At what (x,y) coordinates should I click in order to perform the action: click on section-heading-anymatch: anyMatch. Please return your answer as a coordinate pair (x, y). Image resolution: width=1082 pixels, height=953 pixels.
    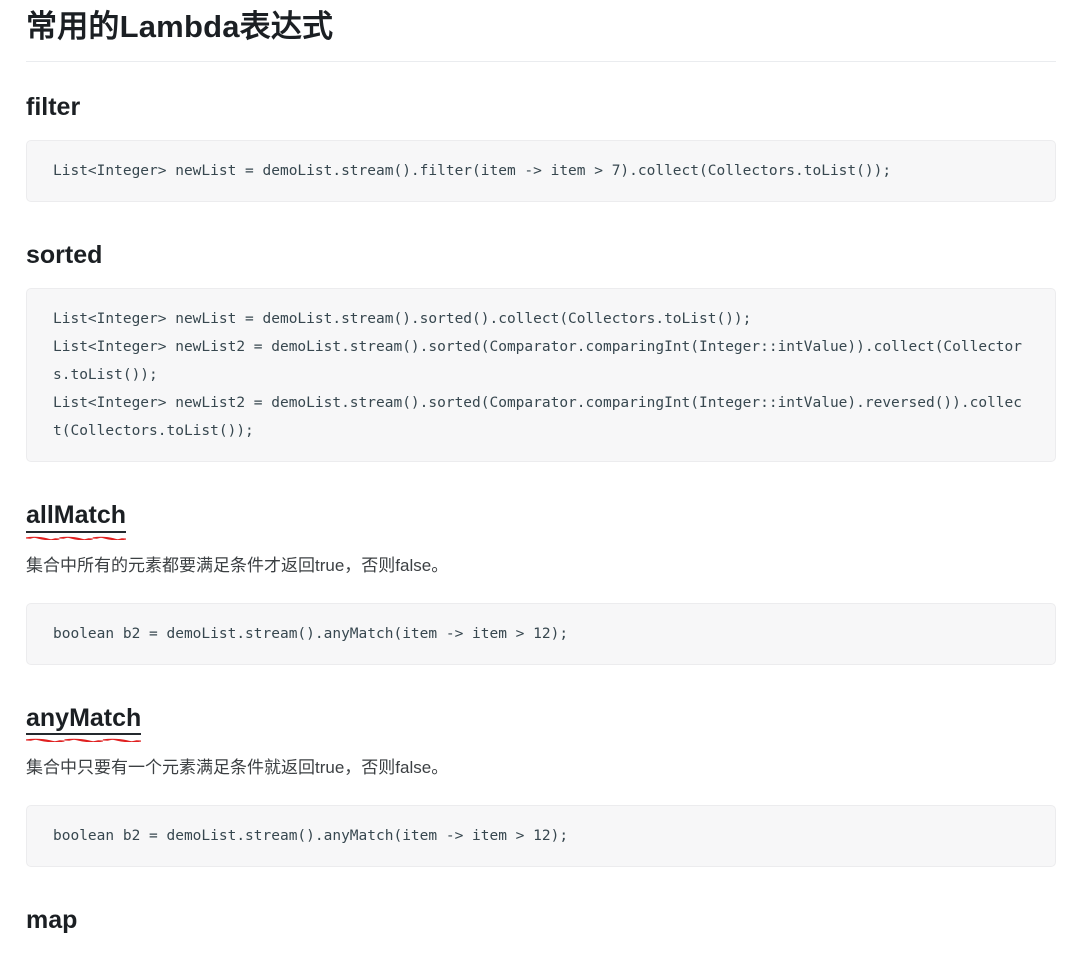
    Looking at the image, I should click on (541, 722).